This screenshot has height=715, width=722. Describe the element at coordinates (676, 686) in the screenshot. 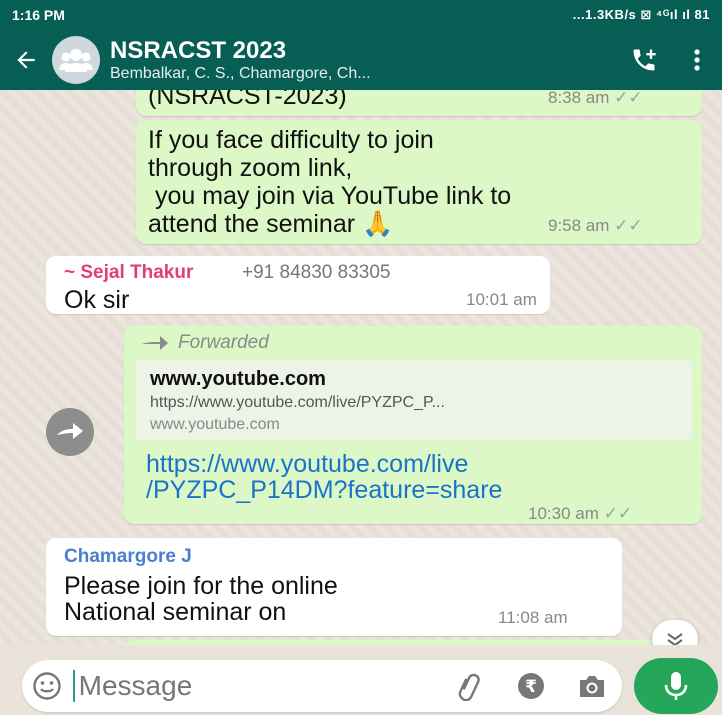

I see `mic-icon` at that location.